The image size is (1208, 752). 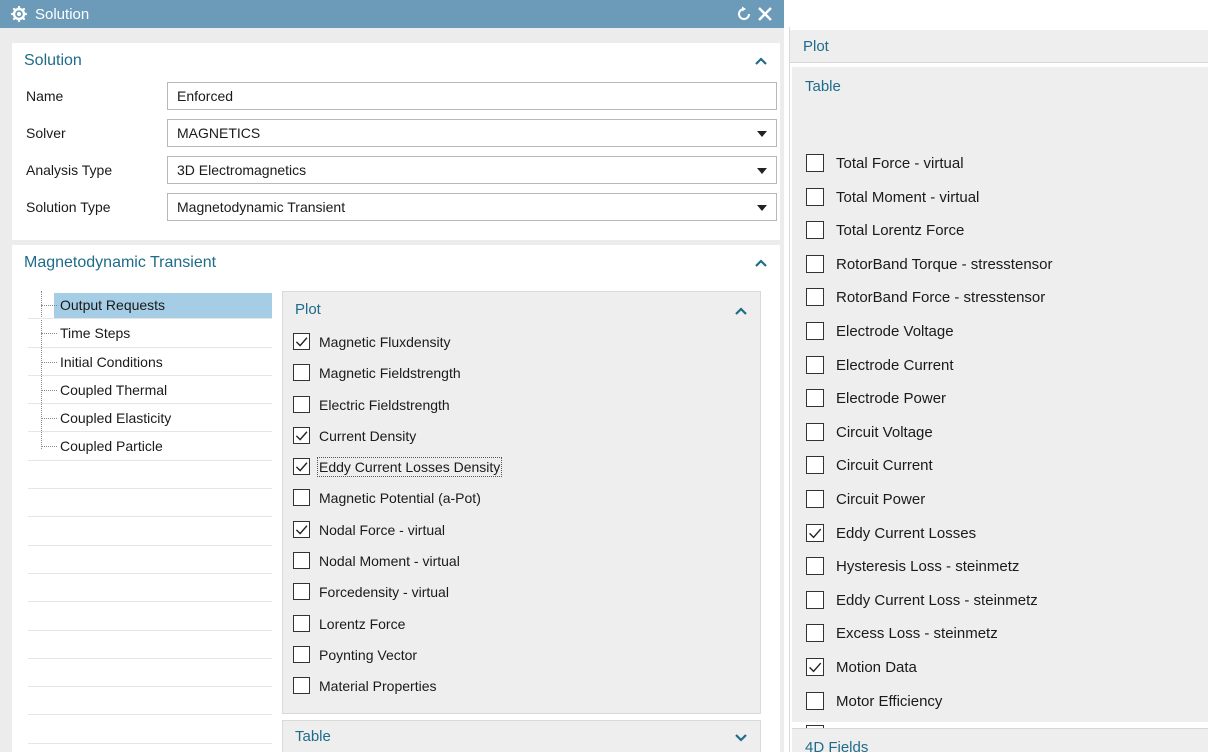 What do you see at coordinates (392, 14) in the screenshot?
I see `dialog-titlebar: Solution` at bounding box center [392, 14].